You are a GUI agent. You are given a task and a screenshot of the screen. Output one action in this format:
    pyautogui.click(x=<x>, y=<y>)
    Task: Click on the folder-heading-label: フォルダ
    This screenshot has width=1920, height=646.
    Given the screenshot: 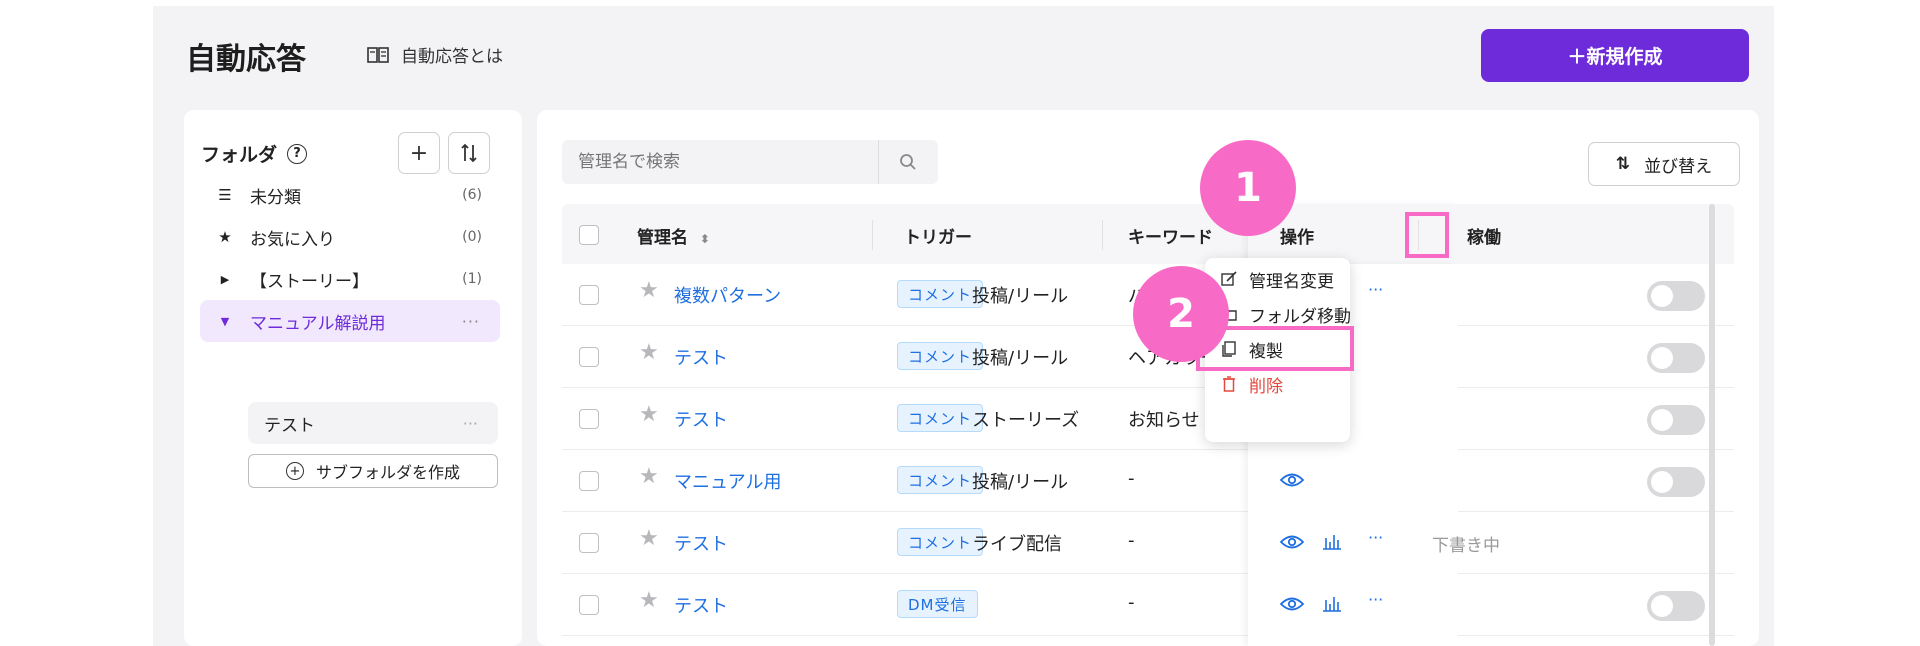 What is the action you would take?
    pyautogui.click(x=239, y=155)
    